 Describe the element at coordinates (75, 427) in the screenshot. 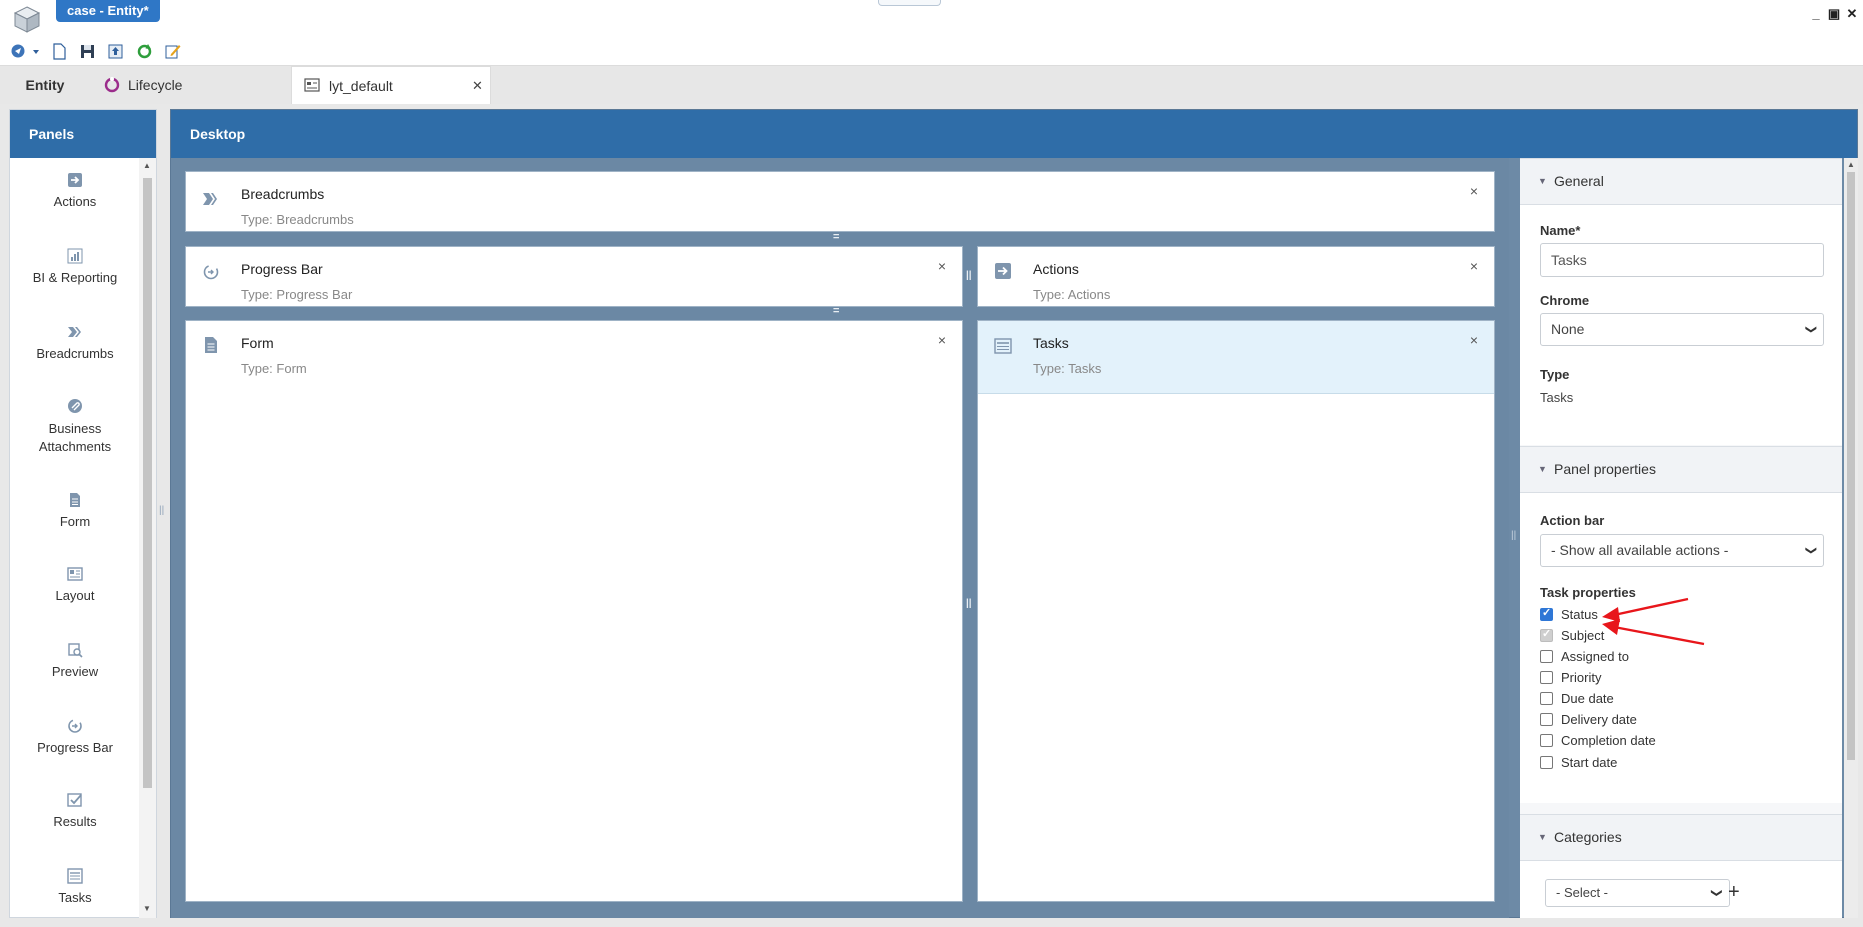

I see `panel-item-business-attachments: Business Attachments` at that location.